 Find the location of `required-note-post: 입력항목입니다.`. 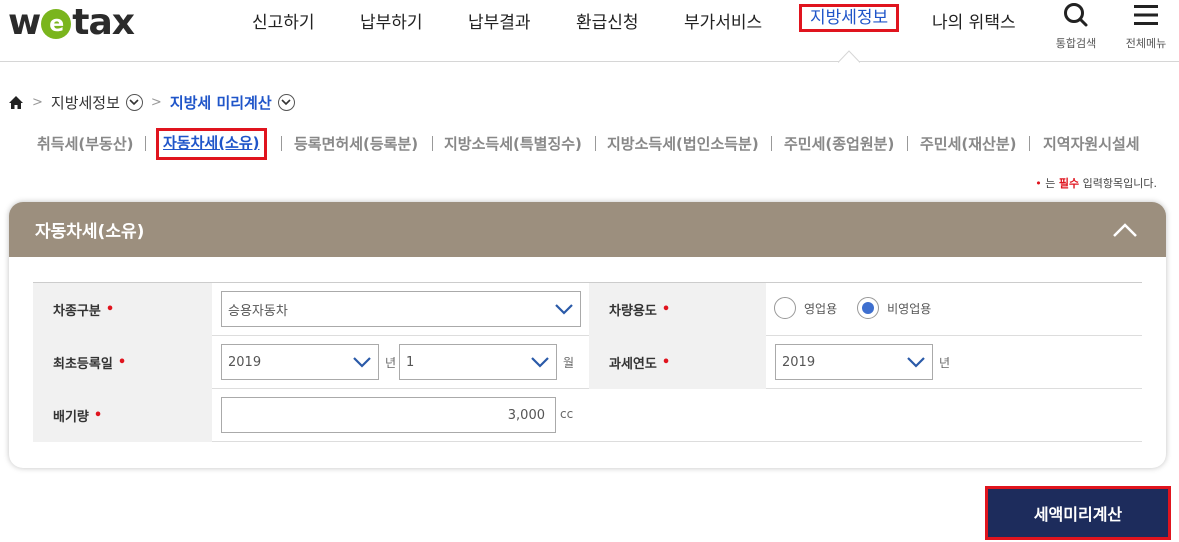

required-note-post: 입력항목입니다. is located at coordinates (1118, 183).